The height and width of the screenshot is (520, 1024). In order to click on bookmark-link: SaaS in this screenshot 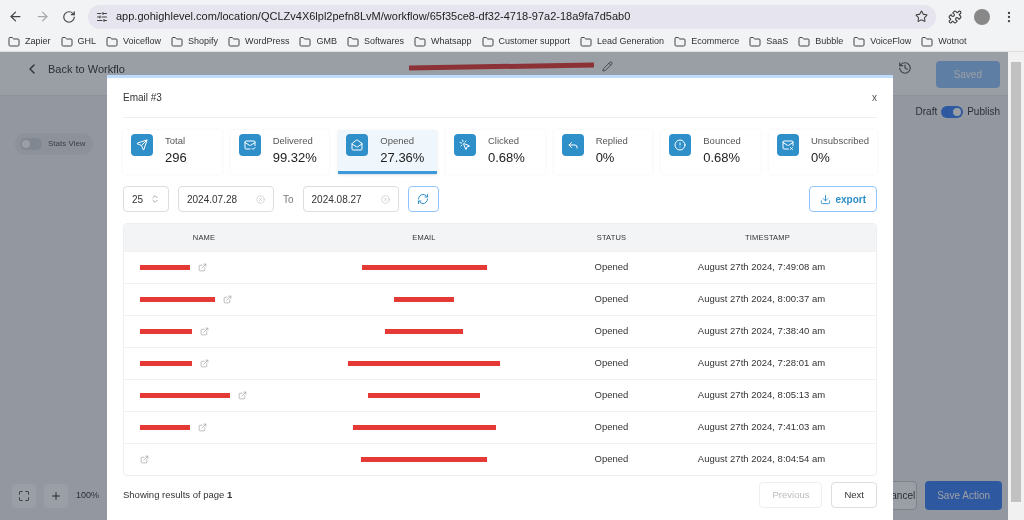, I will do `click(777, 42)`.